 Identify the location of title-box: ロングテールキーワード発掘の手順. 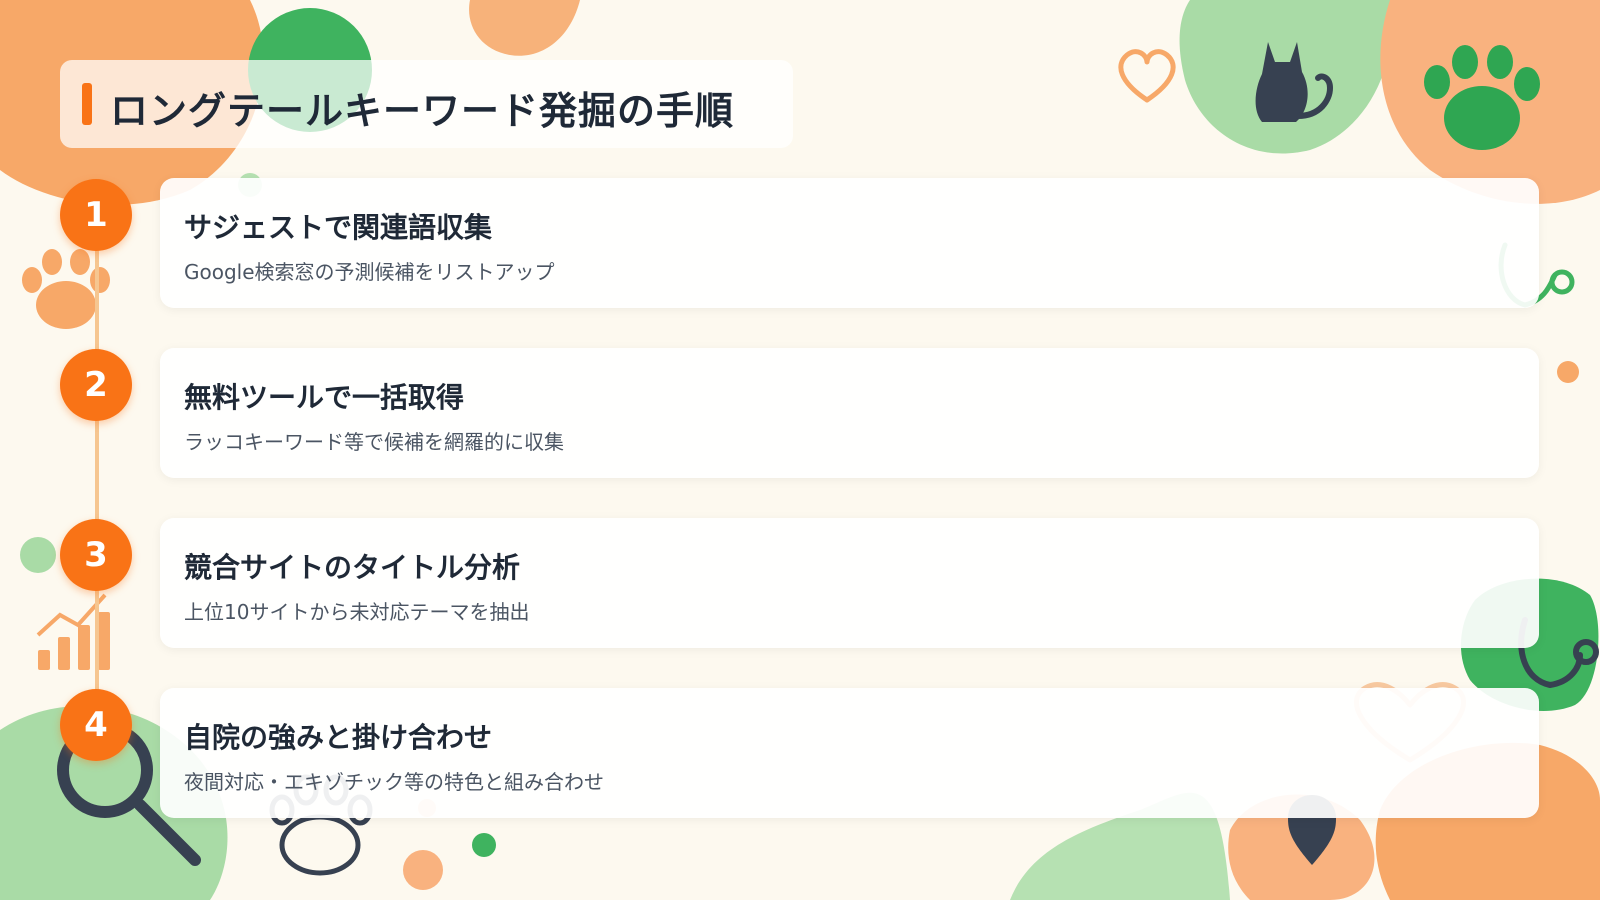
(426, 104).